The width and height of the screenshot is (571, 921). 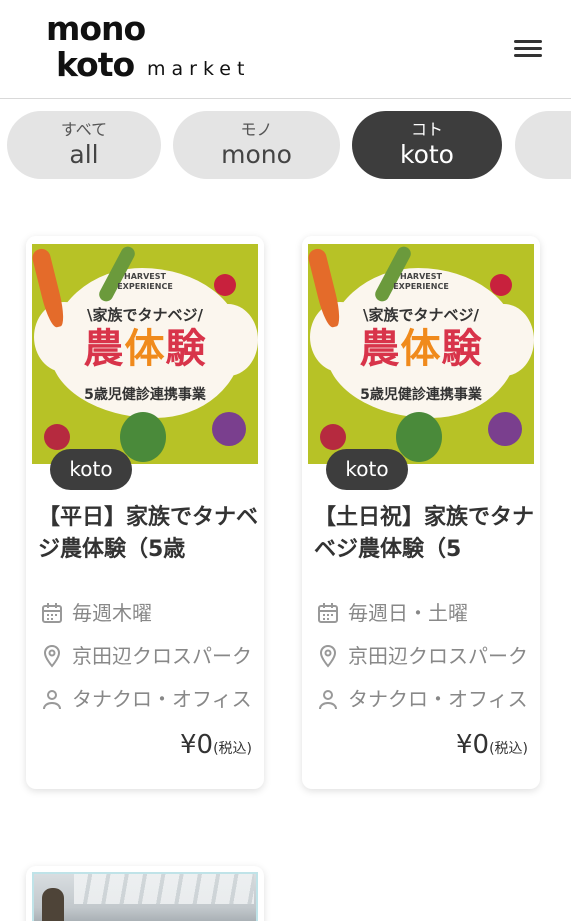 I want to click on tab-all: すべて all, so click(x=84, y=145).